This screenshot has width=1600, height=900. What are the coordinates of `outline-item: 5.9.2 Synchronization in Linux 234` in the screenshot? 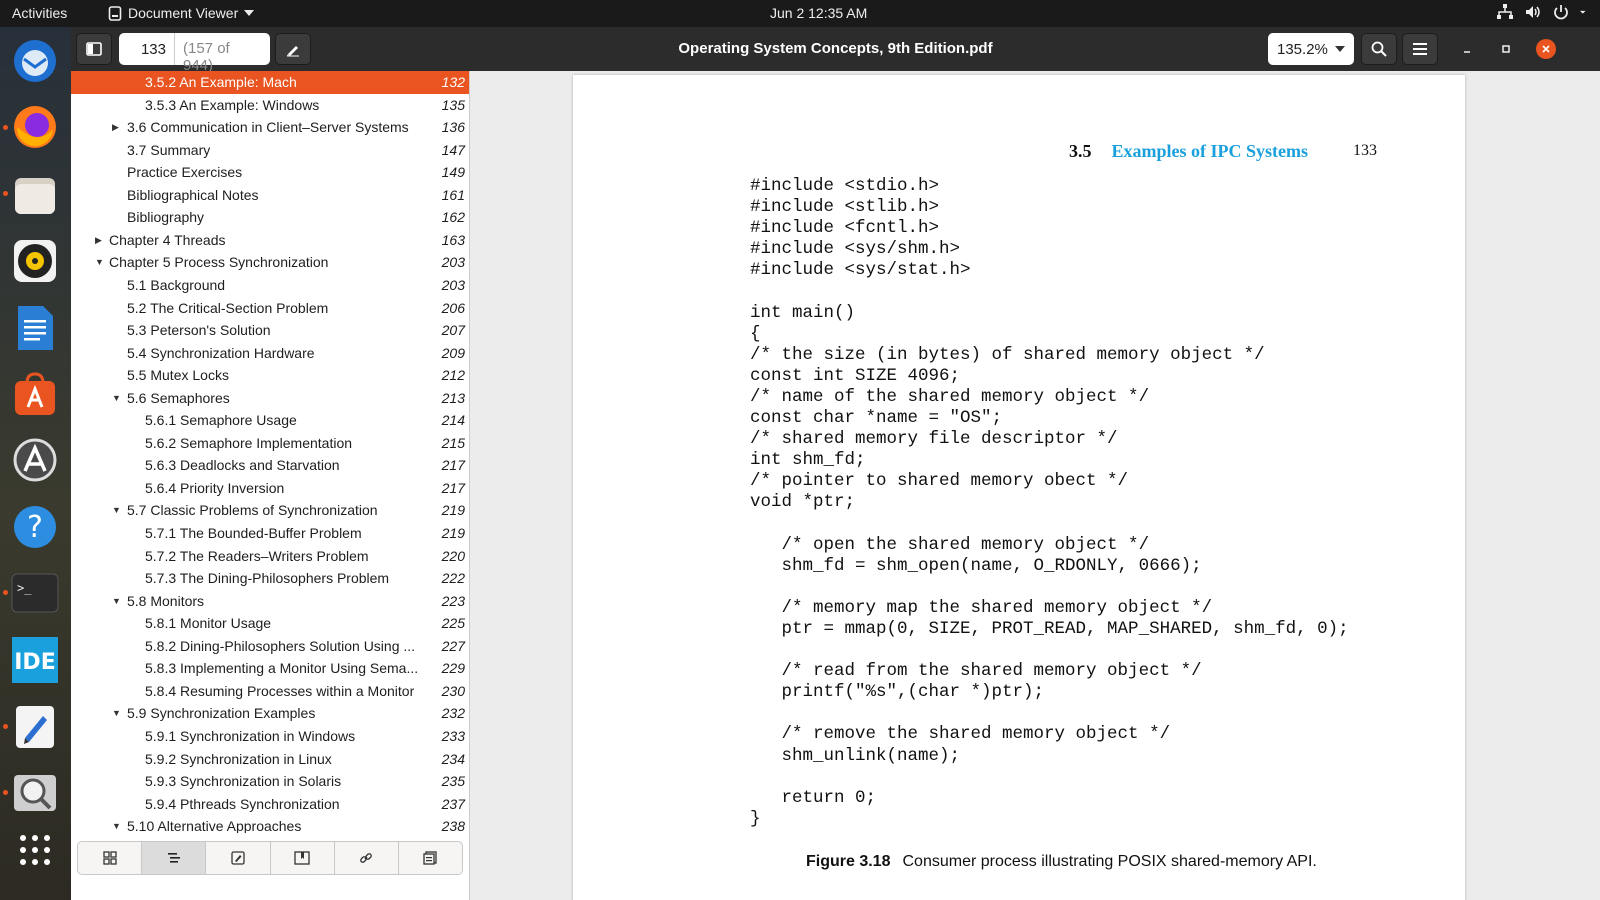 It's located at (270, 759).